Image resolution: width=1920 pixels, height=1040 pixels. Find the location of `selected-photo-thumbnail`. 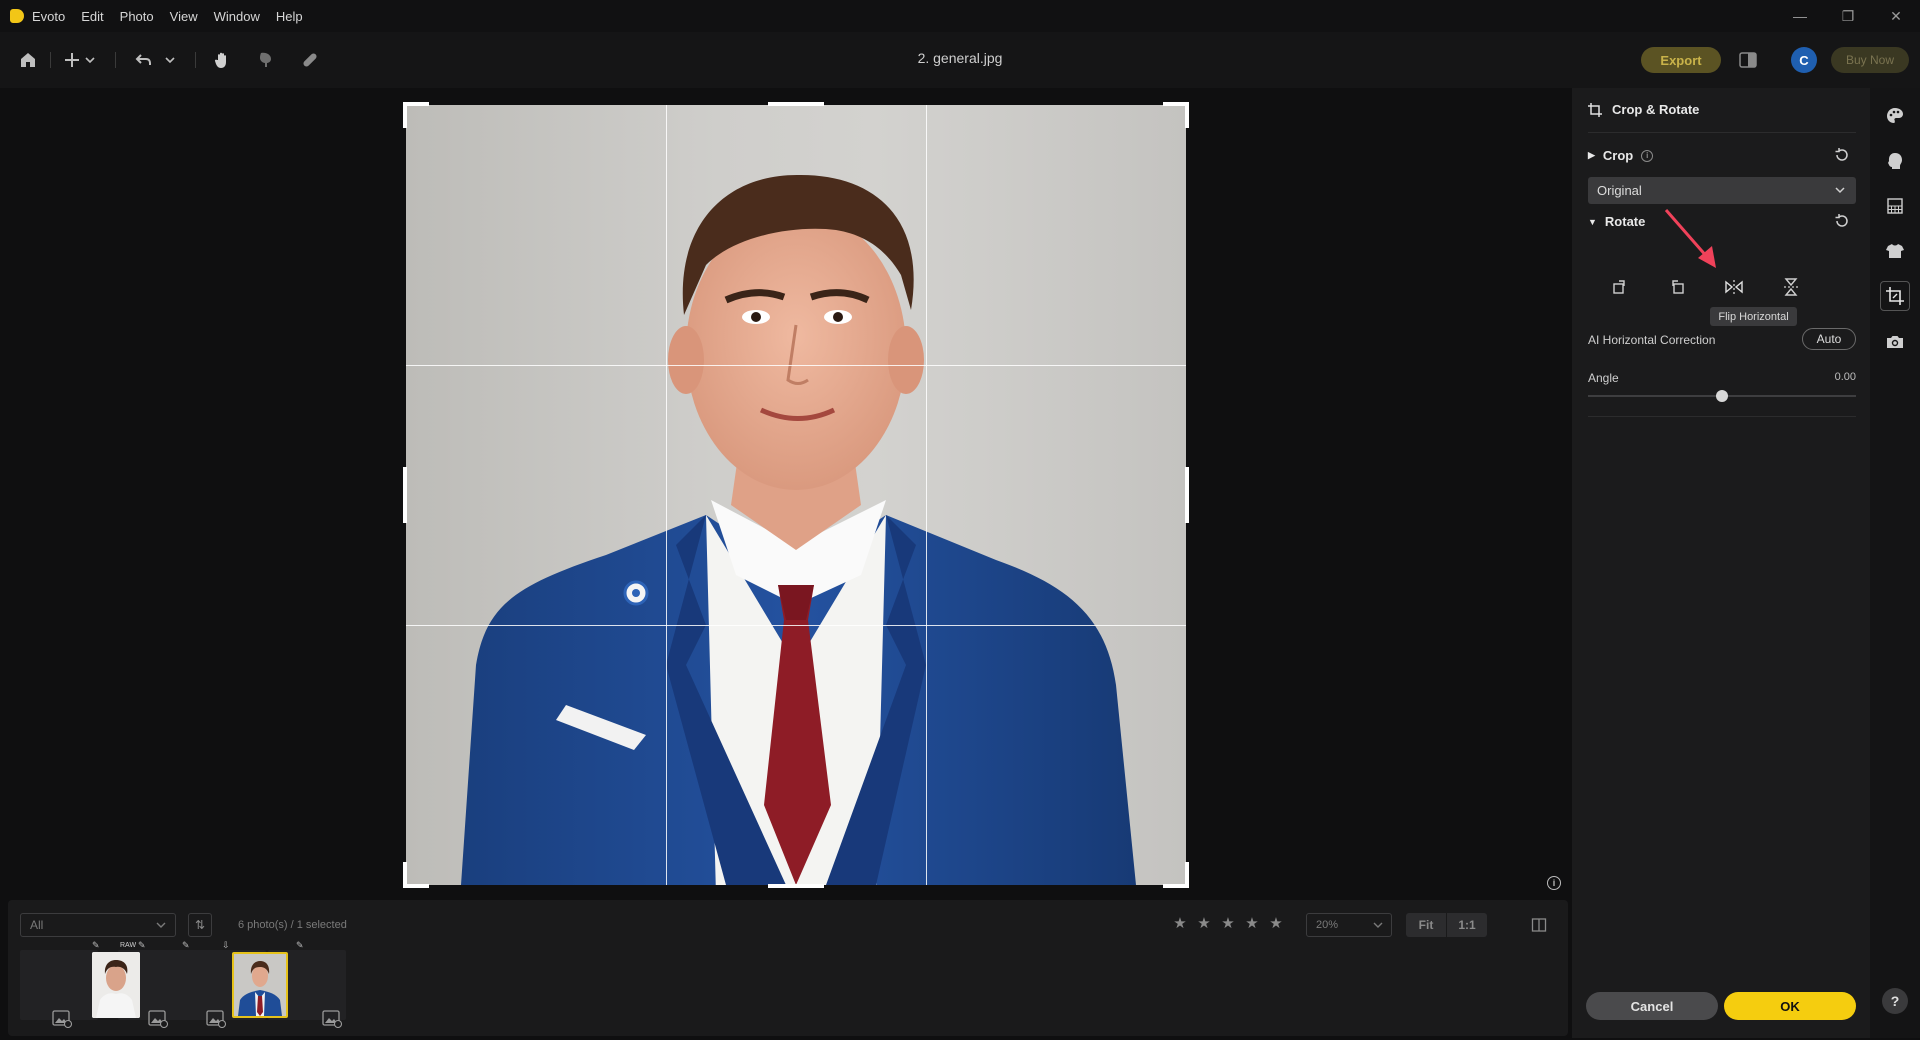

selected-photo-thumbnail is located at coordinates (260, 985).